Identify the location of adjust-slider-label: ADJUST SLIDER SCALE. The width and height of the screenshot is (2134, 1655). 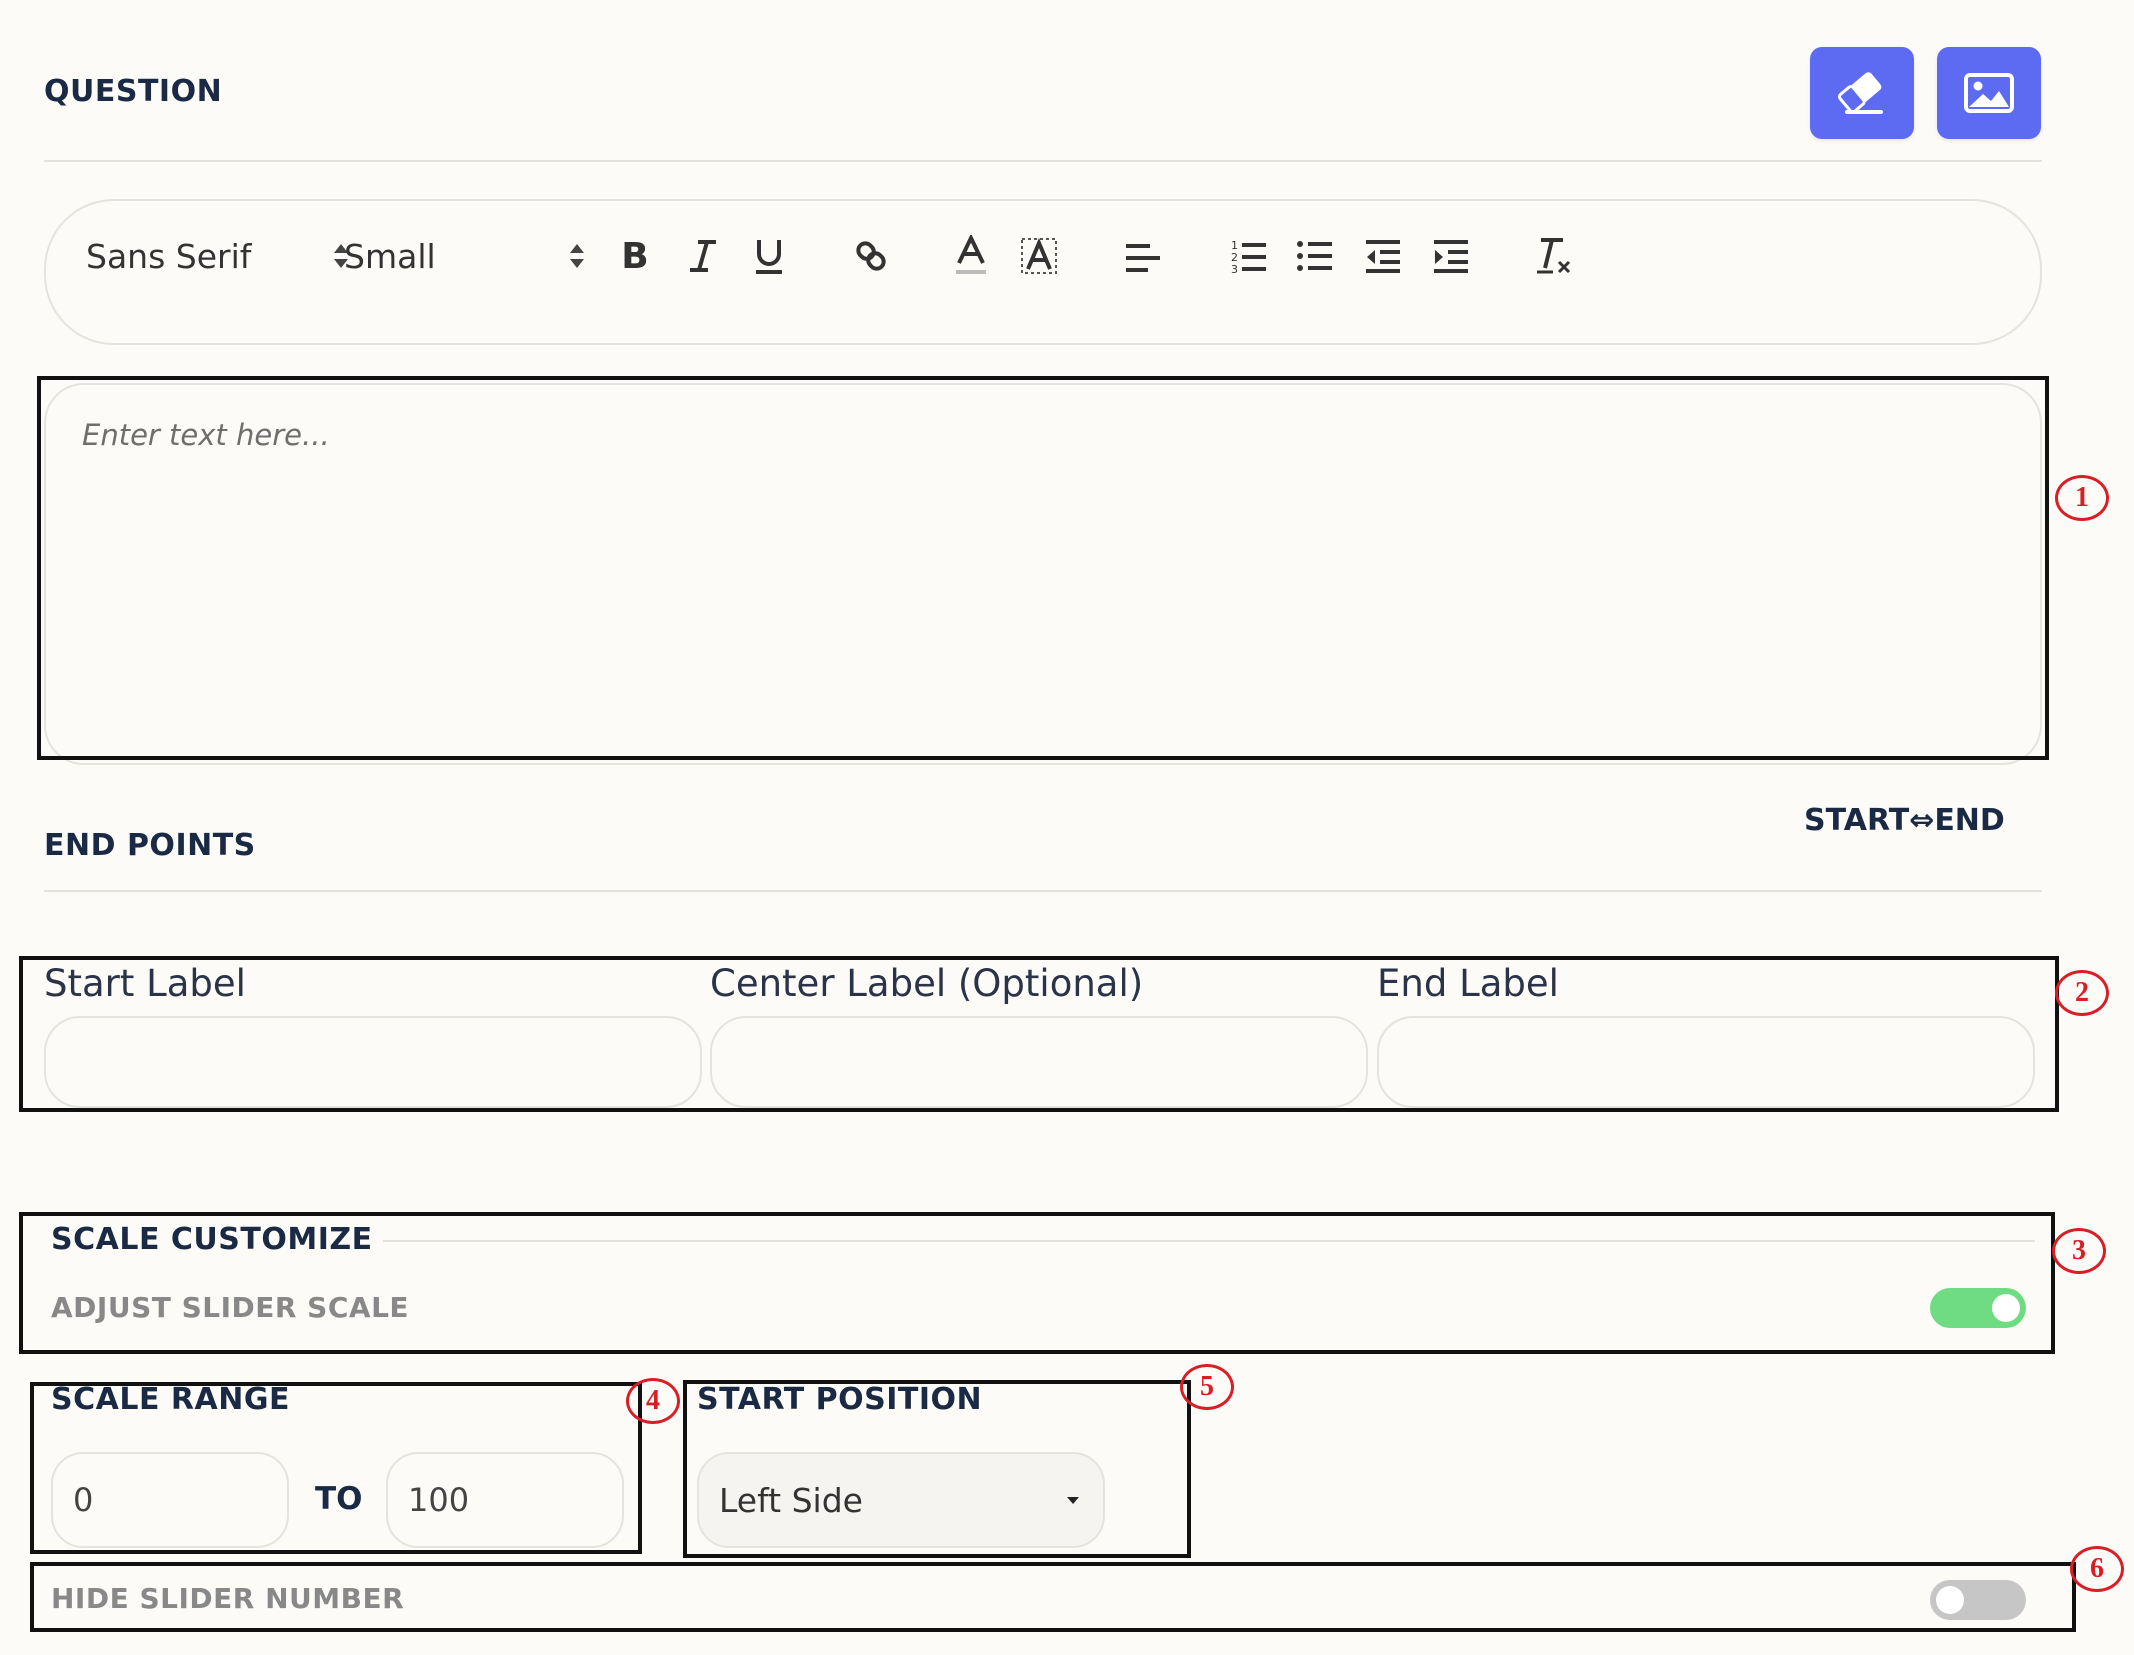
(230, 1307).